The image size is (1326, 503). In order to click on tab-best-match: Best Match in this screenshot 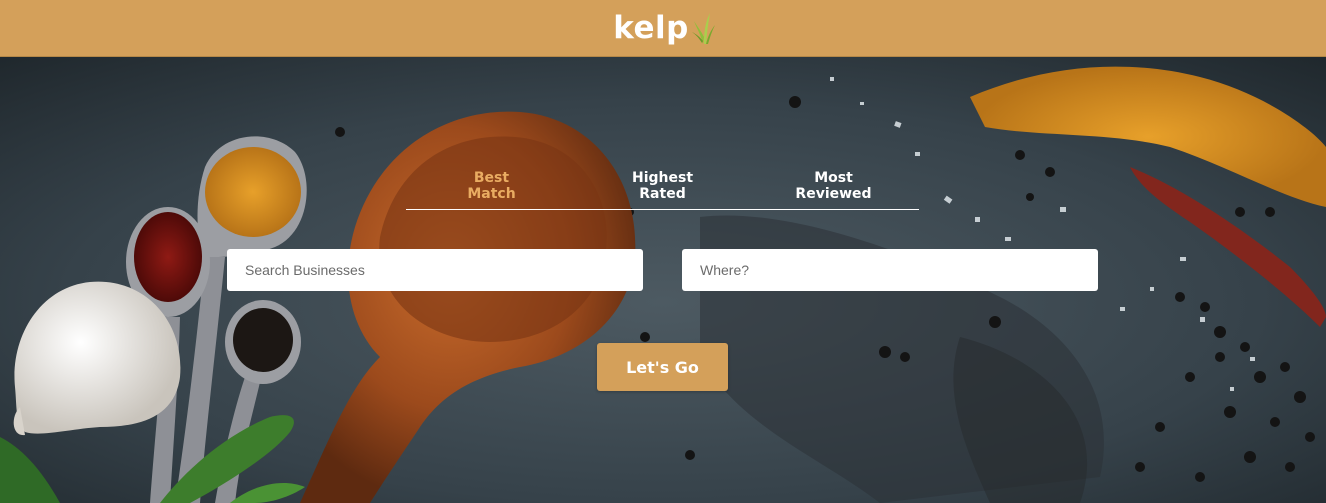, I will do `click(491, 189)`.